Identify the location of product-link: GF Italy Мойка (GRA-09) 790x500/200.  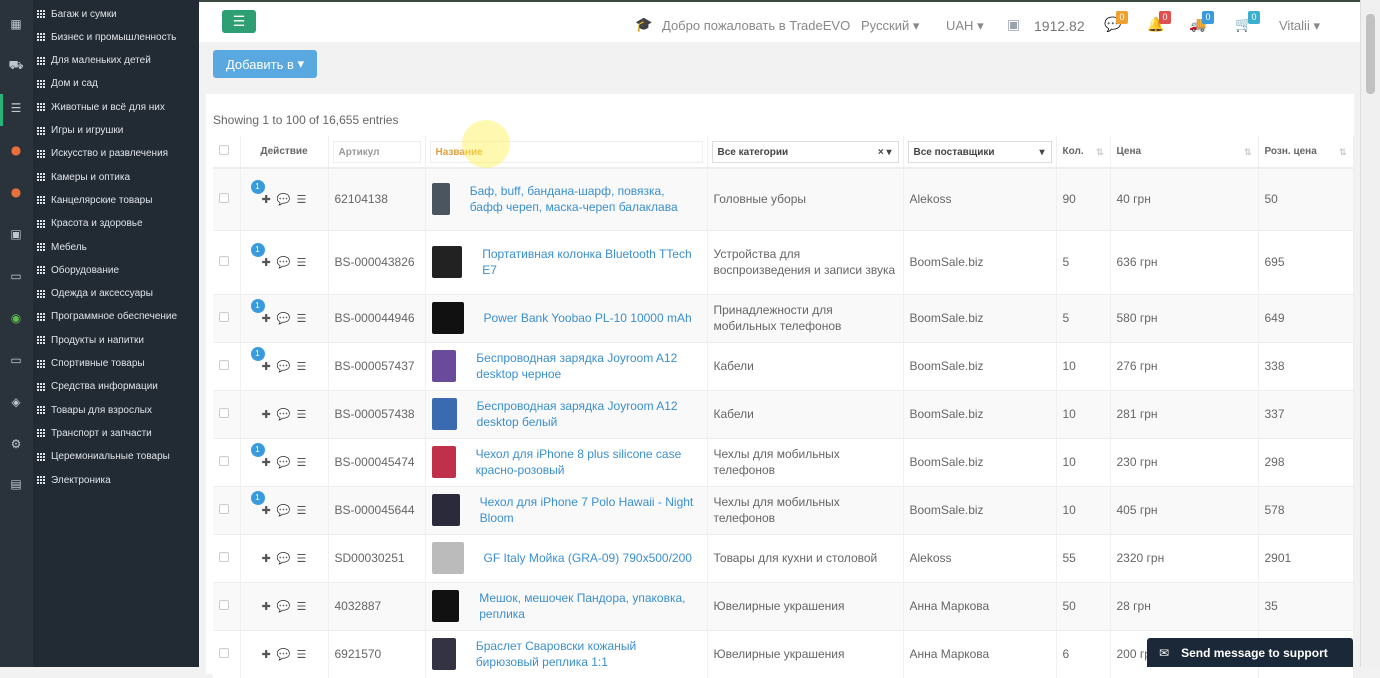
(588, 558).